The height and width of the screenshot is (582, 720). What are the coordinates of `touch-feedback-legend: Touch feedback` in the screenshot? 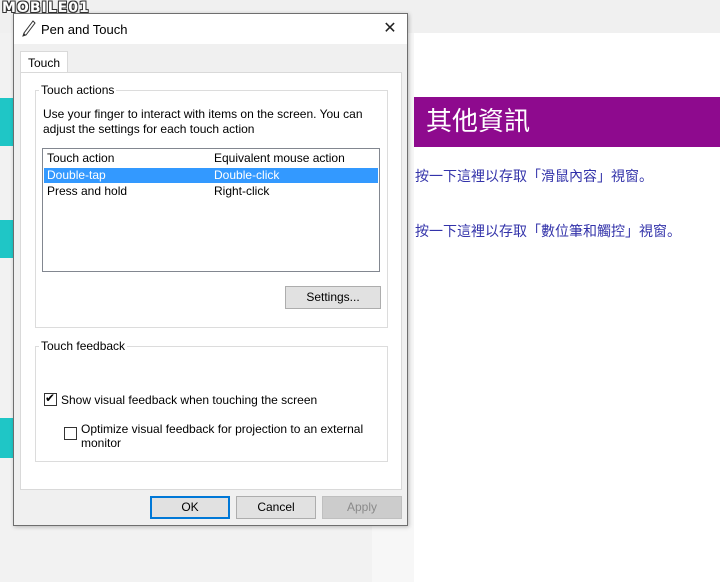 It's located at (83, 346).